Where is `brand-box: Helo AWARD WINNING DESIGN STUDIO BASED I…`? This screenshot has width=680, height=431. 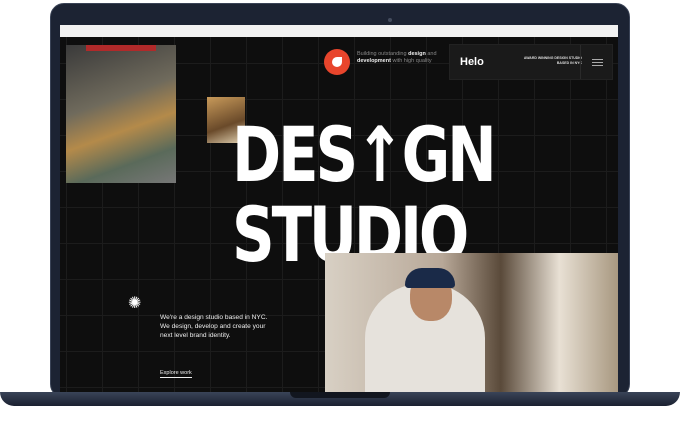
brand-box: Helo AWARD WINNING DESIGN STUDIO BASED I… is located at coordinates (531, 62).